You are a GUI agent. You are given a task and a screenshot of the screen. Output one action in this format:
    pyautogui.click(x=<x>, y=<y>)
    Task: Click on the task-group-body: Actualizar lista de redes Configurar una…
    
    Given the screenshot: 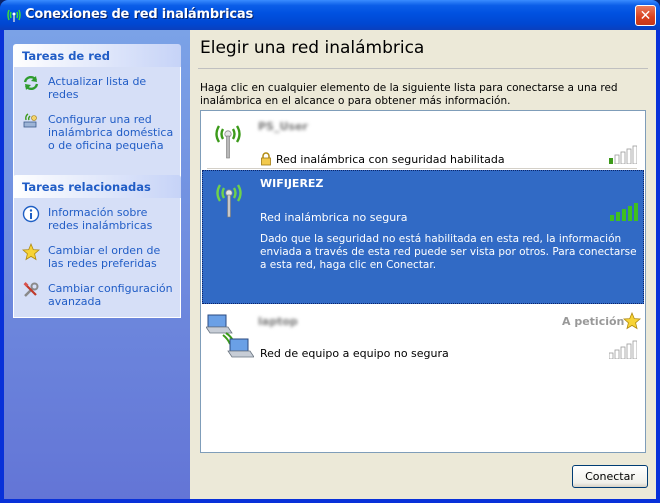 What is the action you would take?
    pyautogui.click(x=97, y=122)
    